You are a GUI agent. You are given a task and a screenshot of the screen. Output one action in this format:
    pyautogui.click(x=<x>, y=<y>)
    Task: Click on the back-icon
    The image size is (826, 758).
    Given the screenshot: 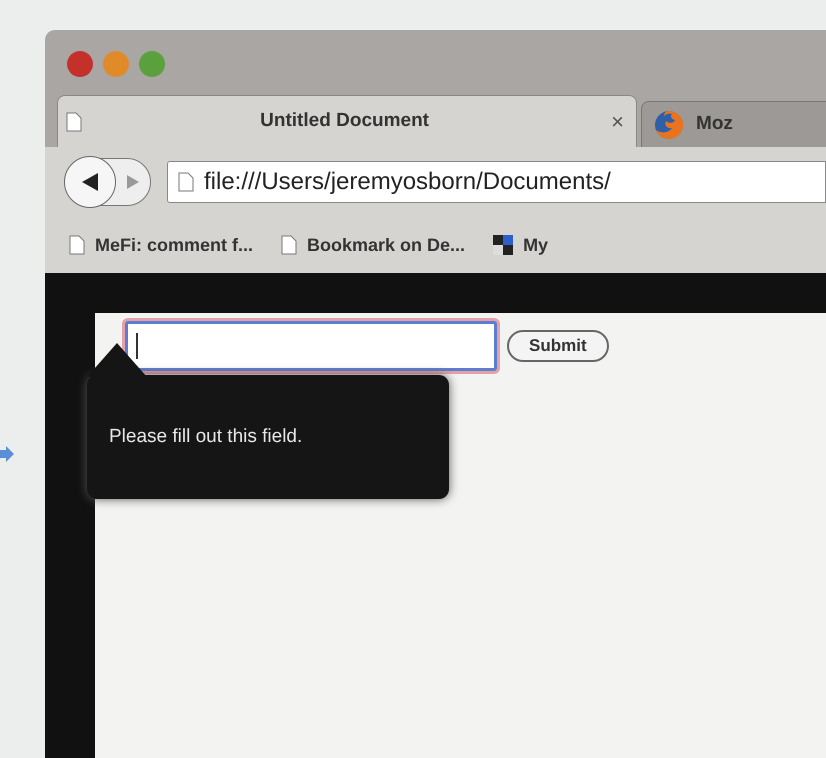 What is the action you would take?
    pyautogui.click(x=90, y=182)
    